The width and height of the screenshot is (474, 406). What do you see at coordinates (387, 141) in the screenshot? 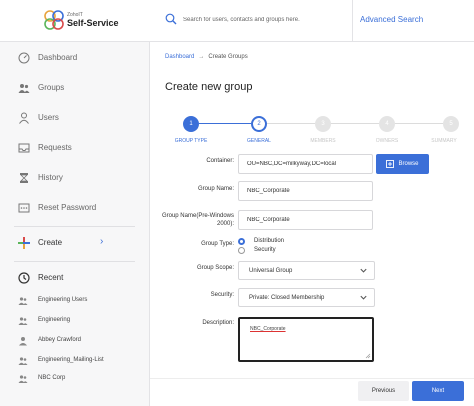
I see `step-4-label: OWNERS` at bounding box center [387, 141].